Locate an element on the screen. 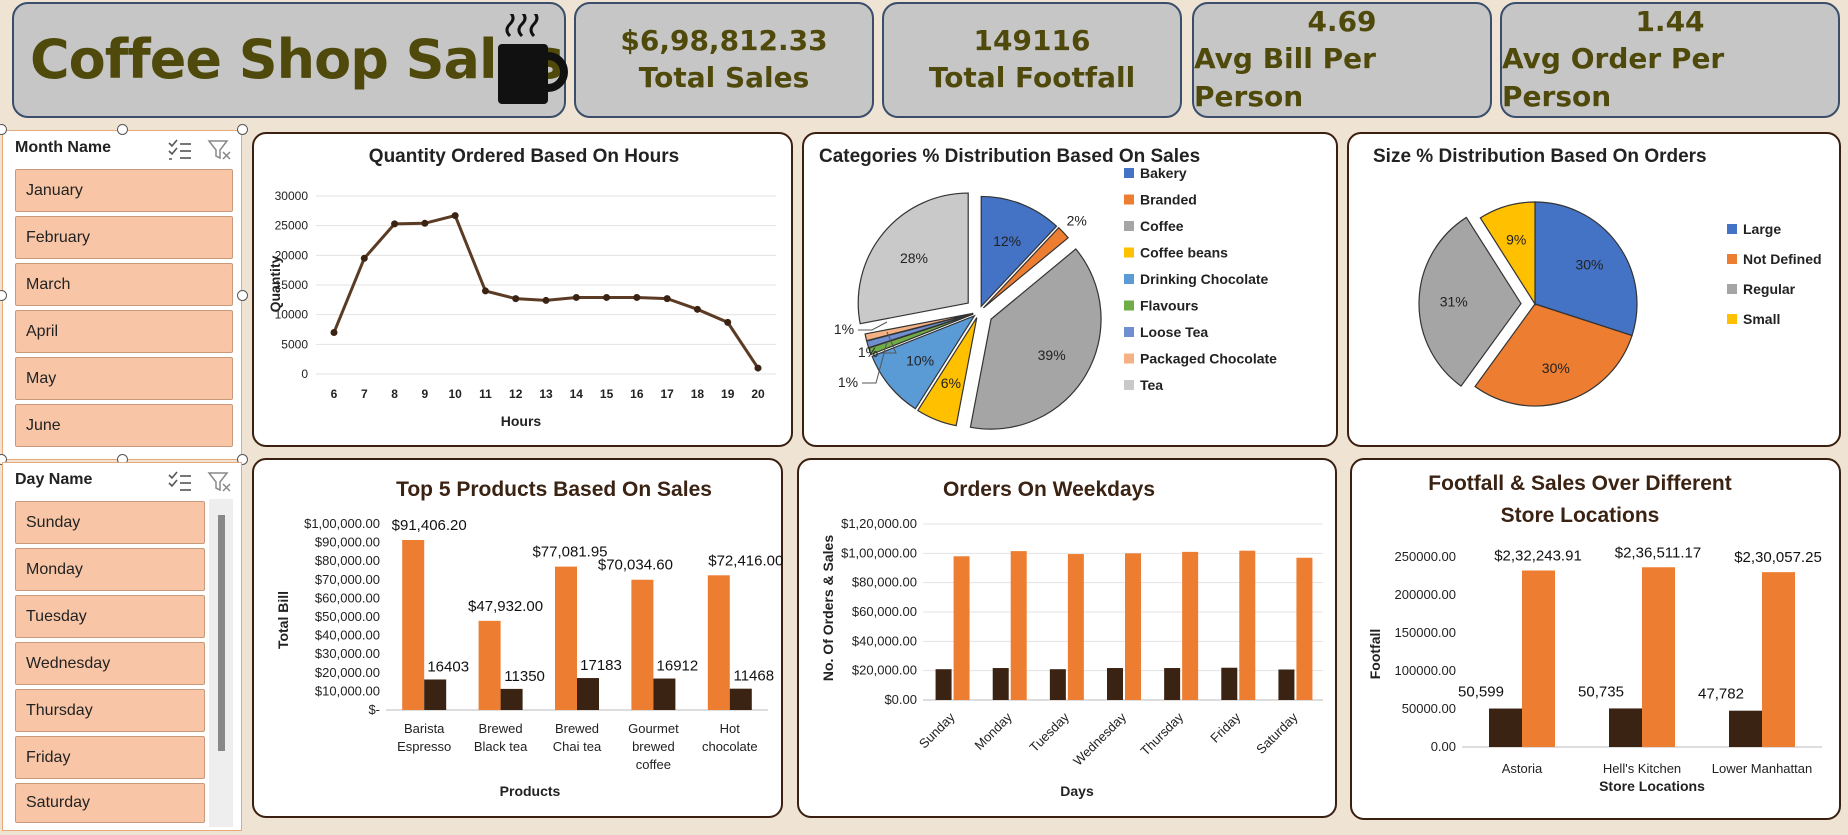 This screenshot has height=835, width=1848. x-tick-label: Black tea is located at coordinates (501, 746).